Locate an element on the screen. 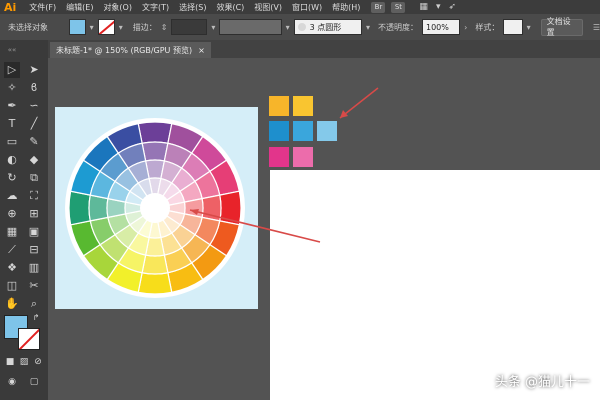  dropdown-icon: ▾ is located at coordinates (438, 7).